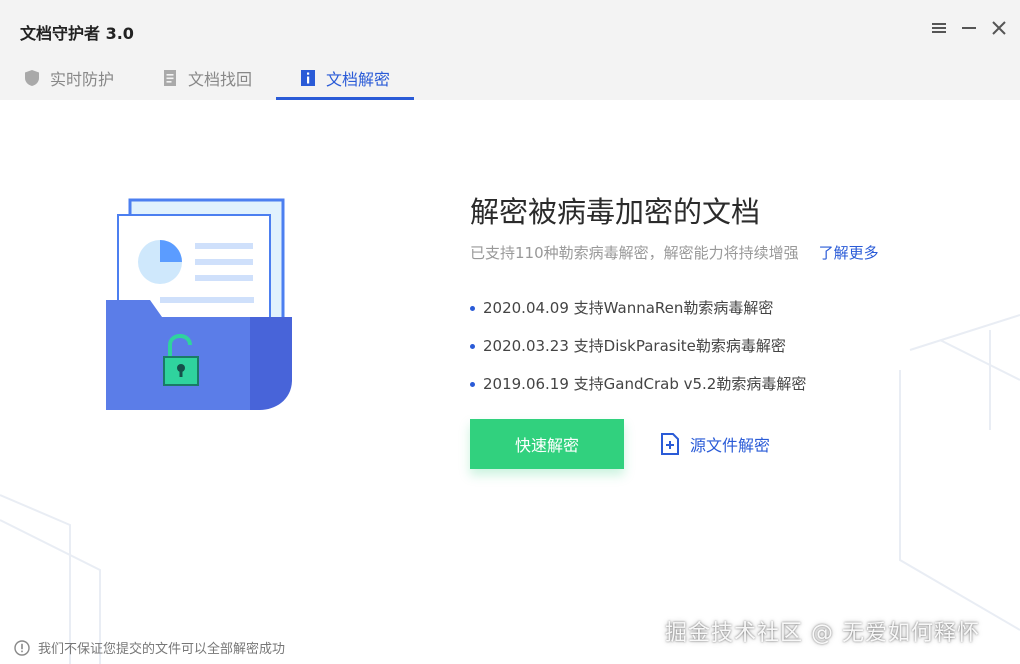  Describe the element at coordinates (999, 28) in the screenshot. I see `close-icon` at that location.